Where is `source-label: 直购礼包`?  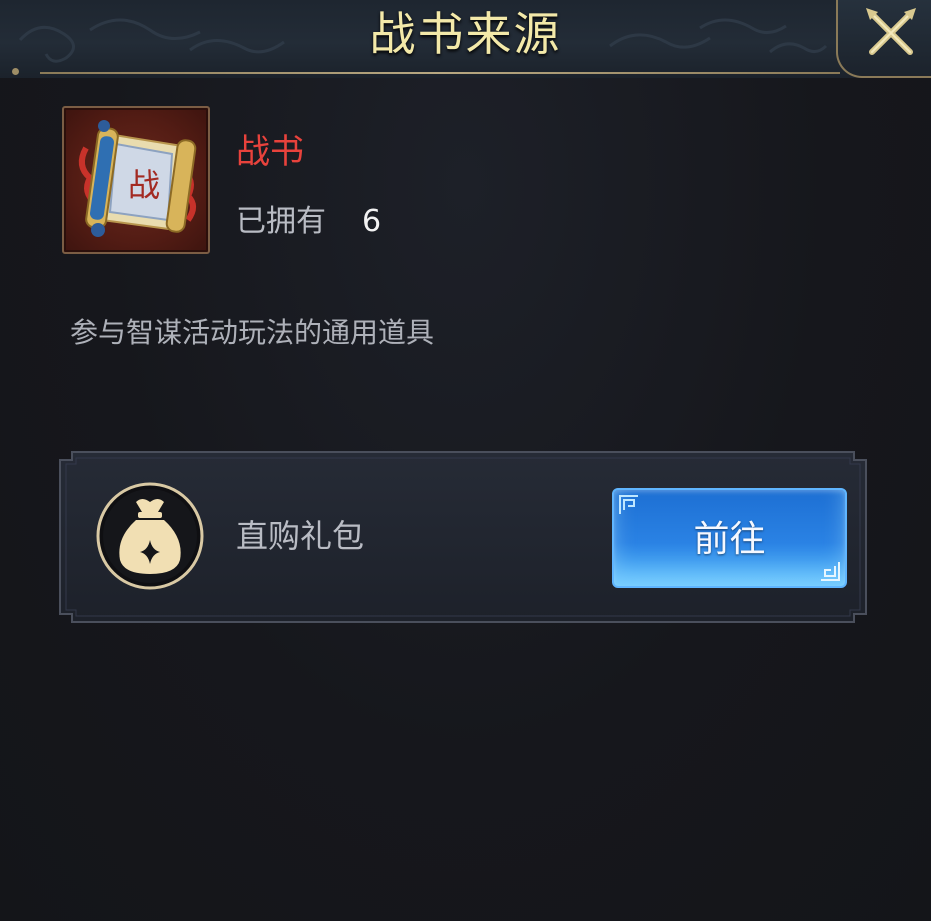 source-label: 直购礼包 is located at coordinates (300, 536).